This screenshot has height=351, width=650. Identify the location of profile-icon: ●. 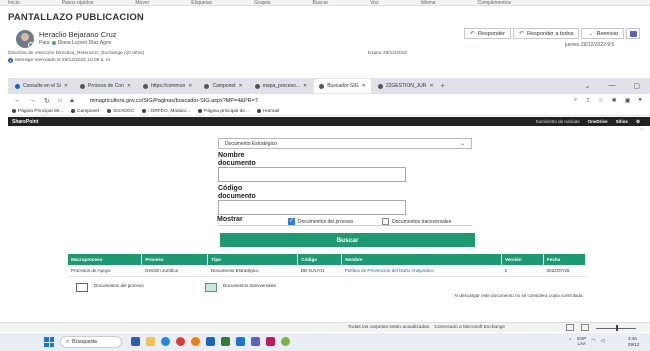
(640, 100).